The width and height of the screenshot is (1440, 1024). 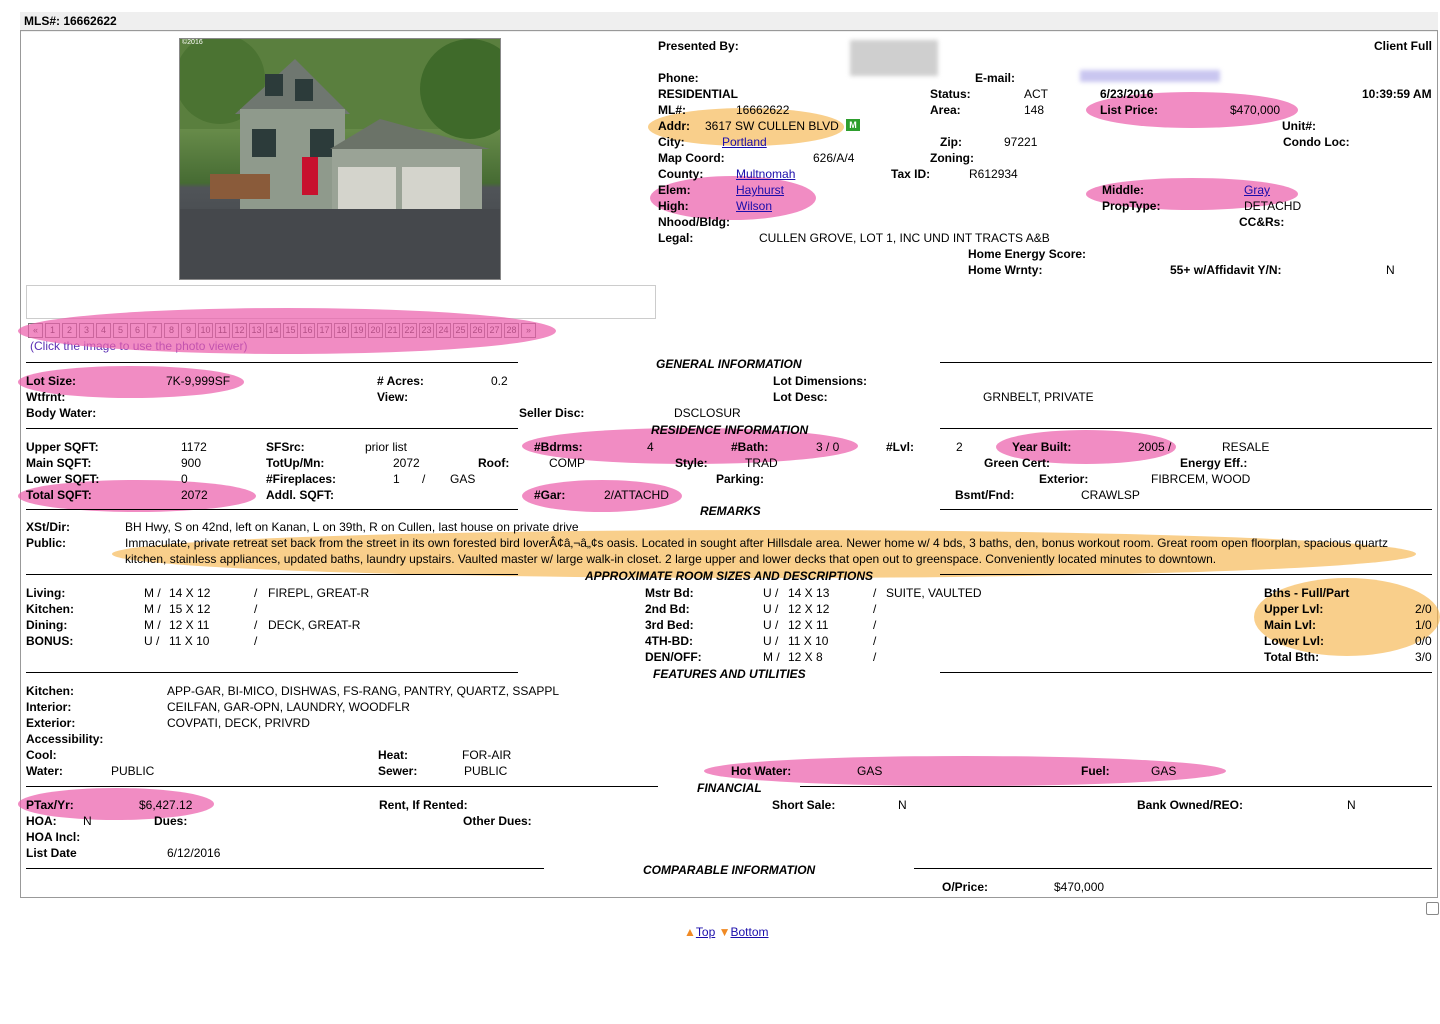 What do you see at coordinates (1294, 641) in the screenshot?
I see `bath-level-label: Lower Lvl:` at bounding box center [1294, 641].